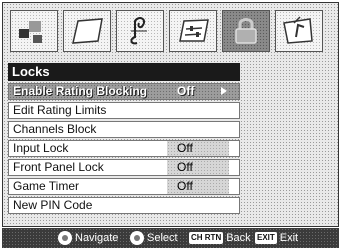  Describe the element at coordinates (124, 205) in the screenshot. I see `menu-item-new-pin-code: New PIN Code` at that location.